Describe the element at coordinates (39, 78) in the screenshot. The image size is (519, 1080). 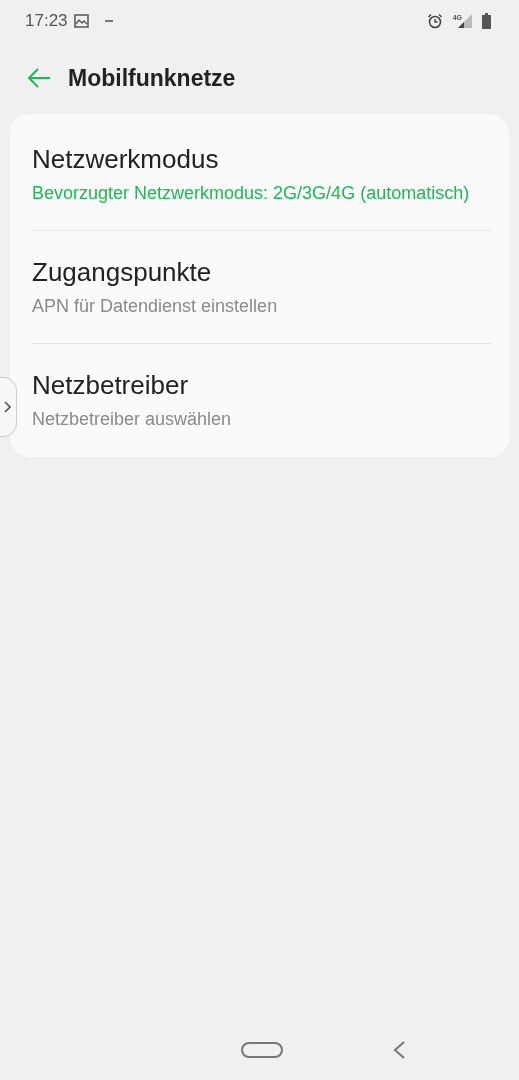
I see `back-arrow-icon` at that location.